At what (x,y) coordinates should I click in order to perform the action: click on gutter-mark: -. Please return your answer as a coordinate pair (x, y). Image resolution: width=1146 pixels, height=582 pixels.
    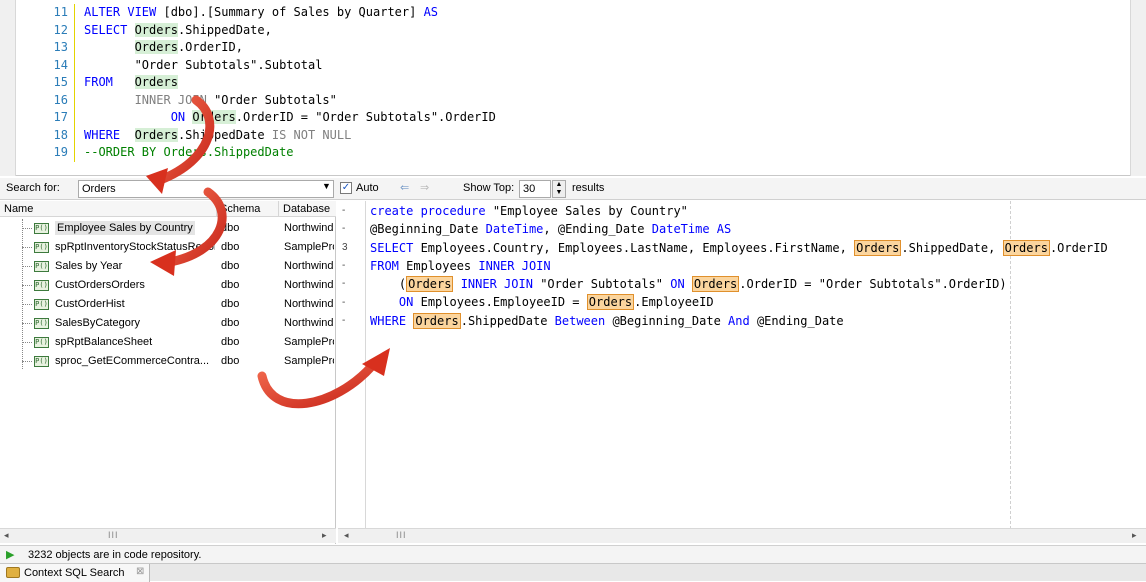
    Looking at the image, I should click on (344, 210).